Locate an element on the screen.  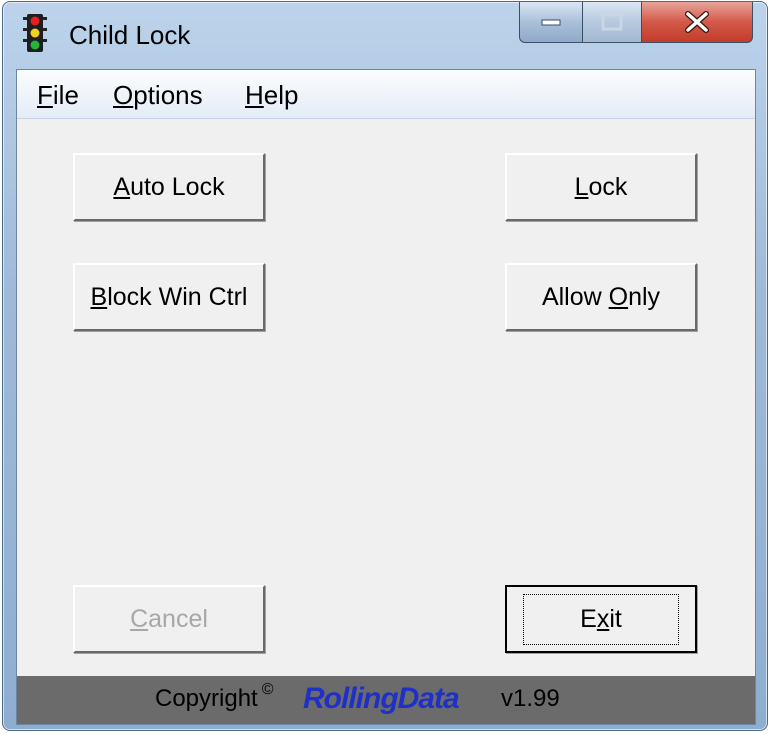
menu-help-label: elp is located at coordinates (281, 95).